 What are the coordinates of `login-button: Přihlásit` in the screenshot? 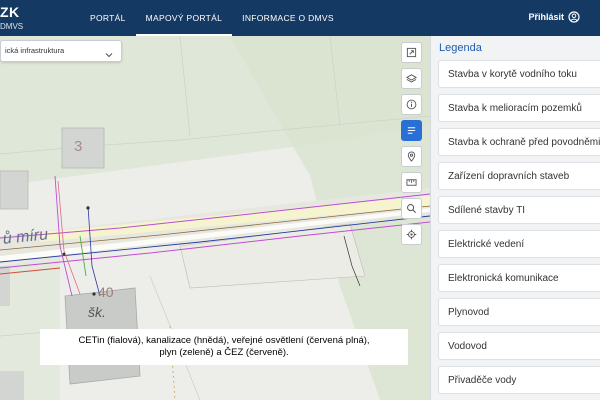 It's located at (554, 17).